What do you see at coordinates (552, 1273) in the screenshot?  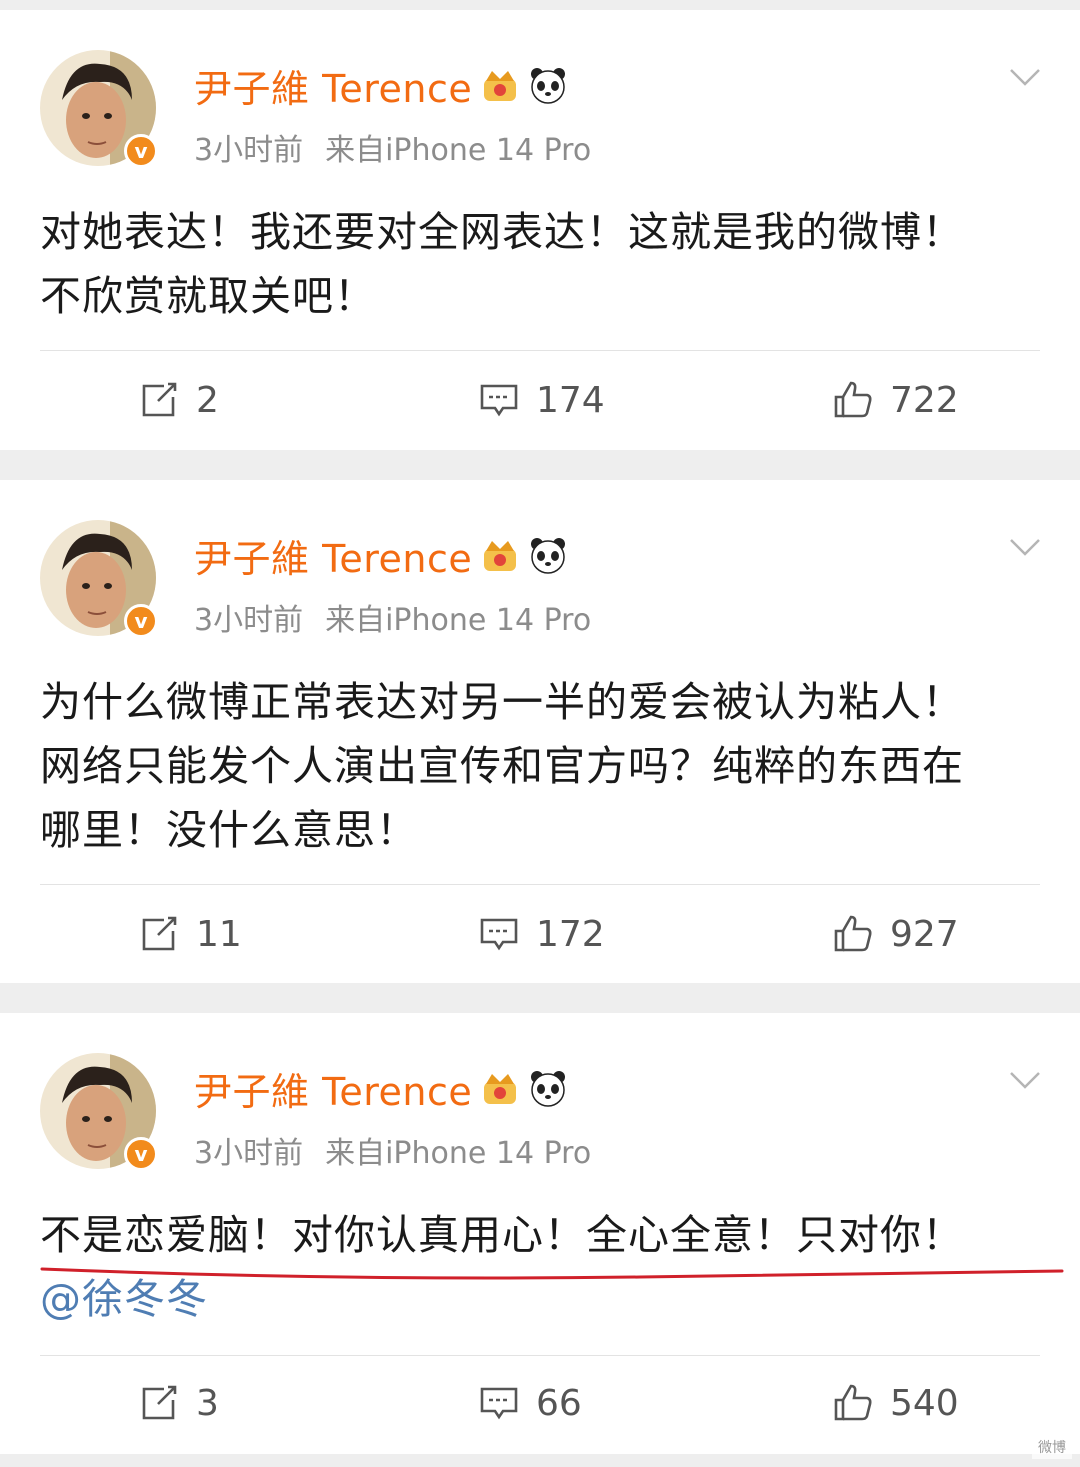 I see `red-annotation-underline` at bounding box center [552, 1273].